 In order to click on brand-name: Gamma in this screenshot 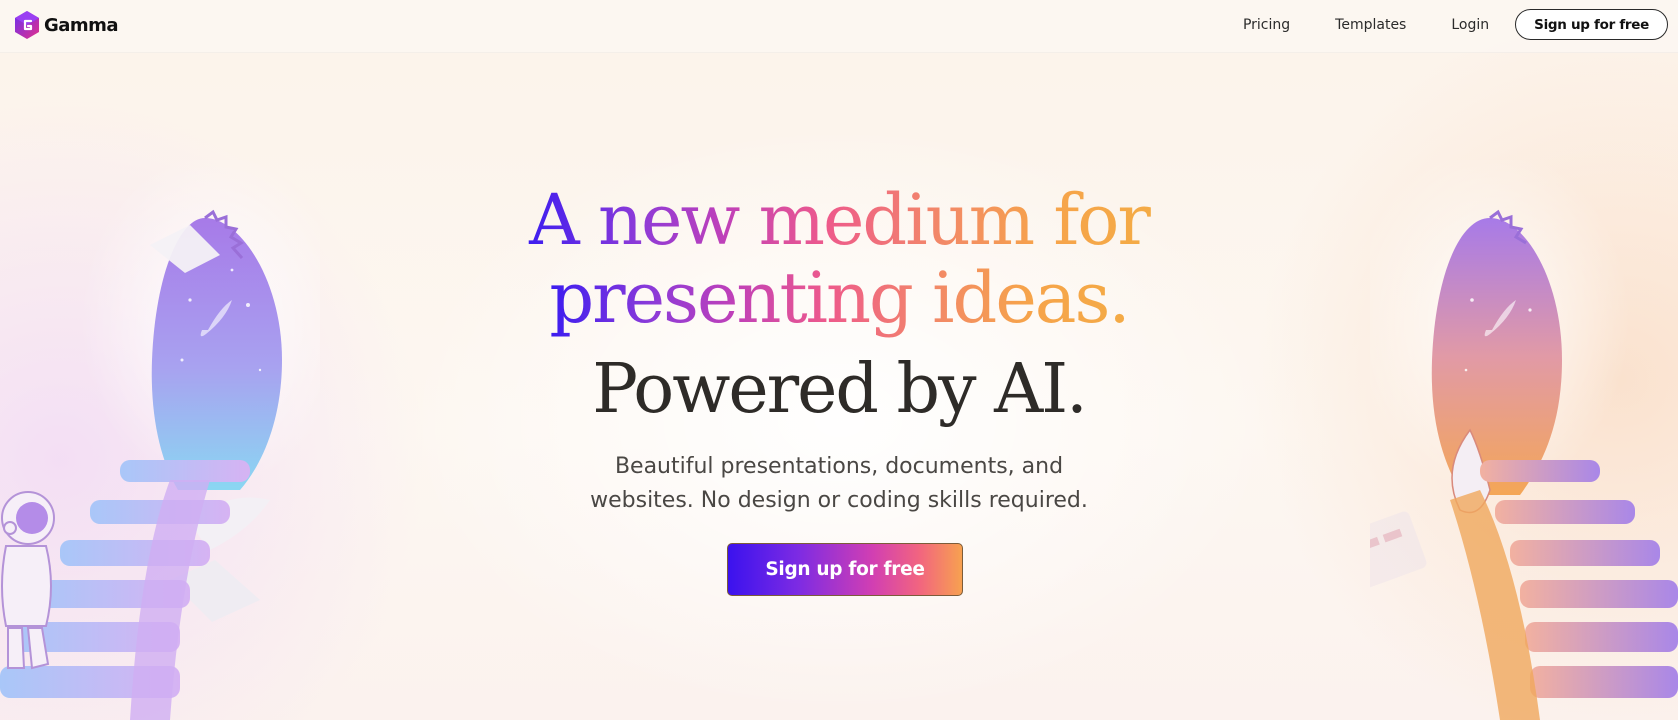, I will do `click(81, 25)`.